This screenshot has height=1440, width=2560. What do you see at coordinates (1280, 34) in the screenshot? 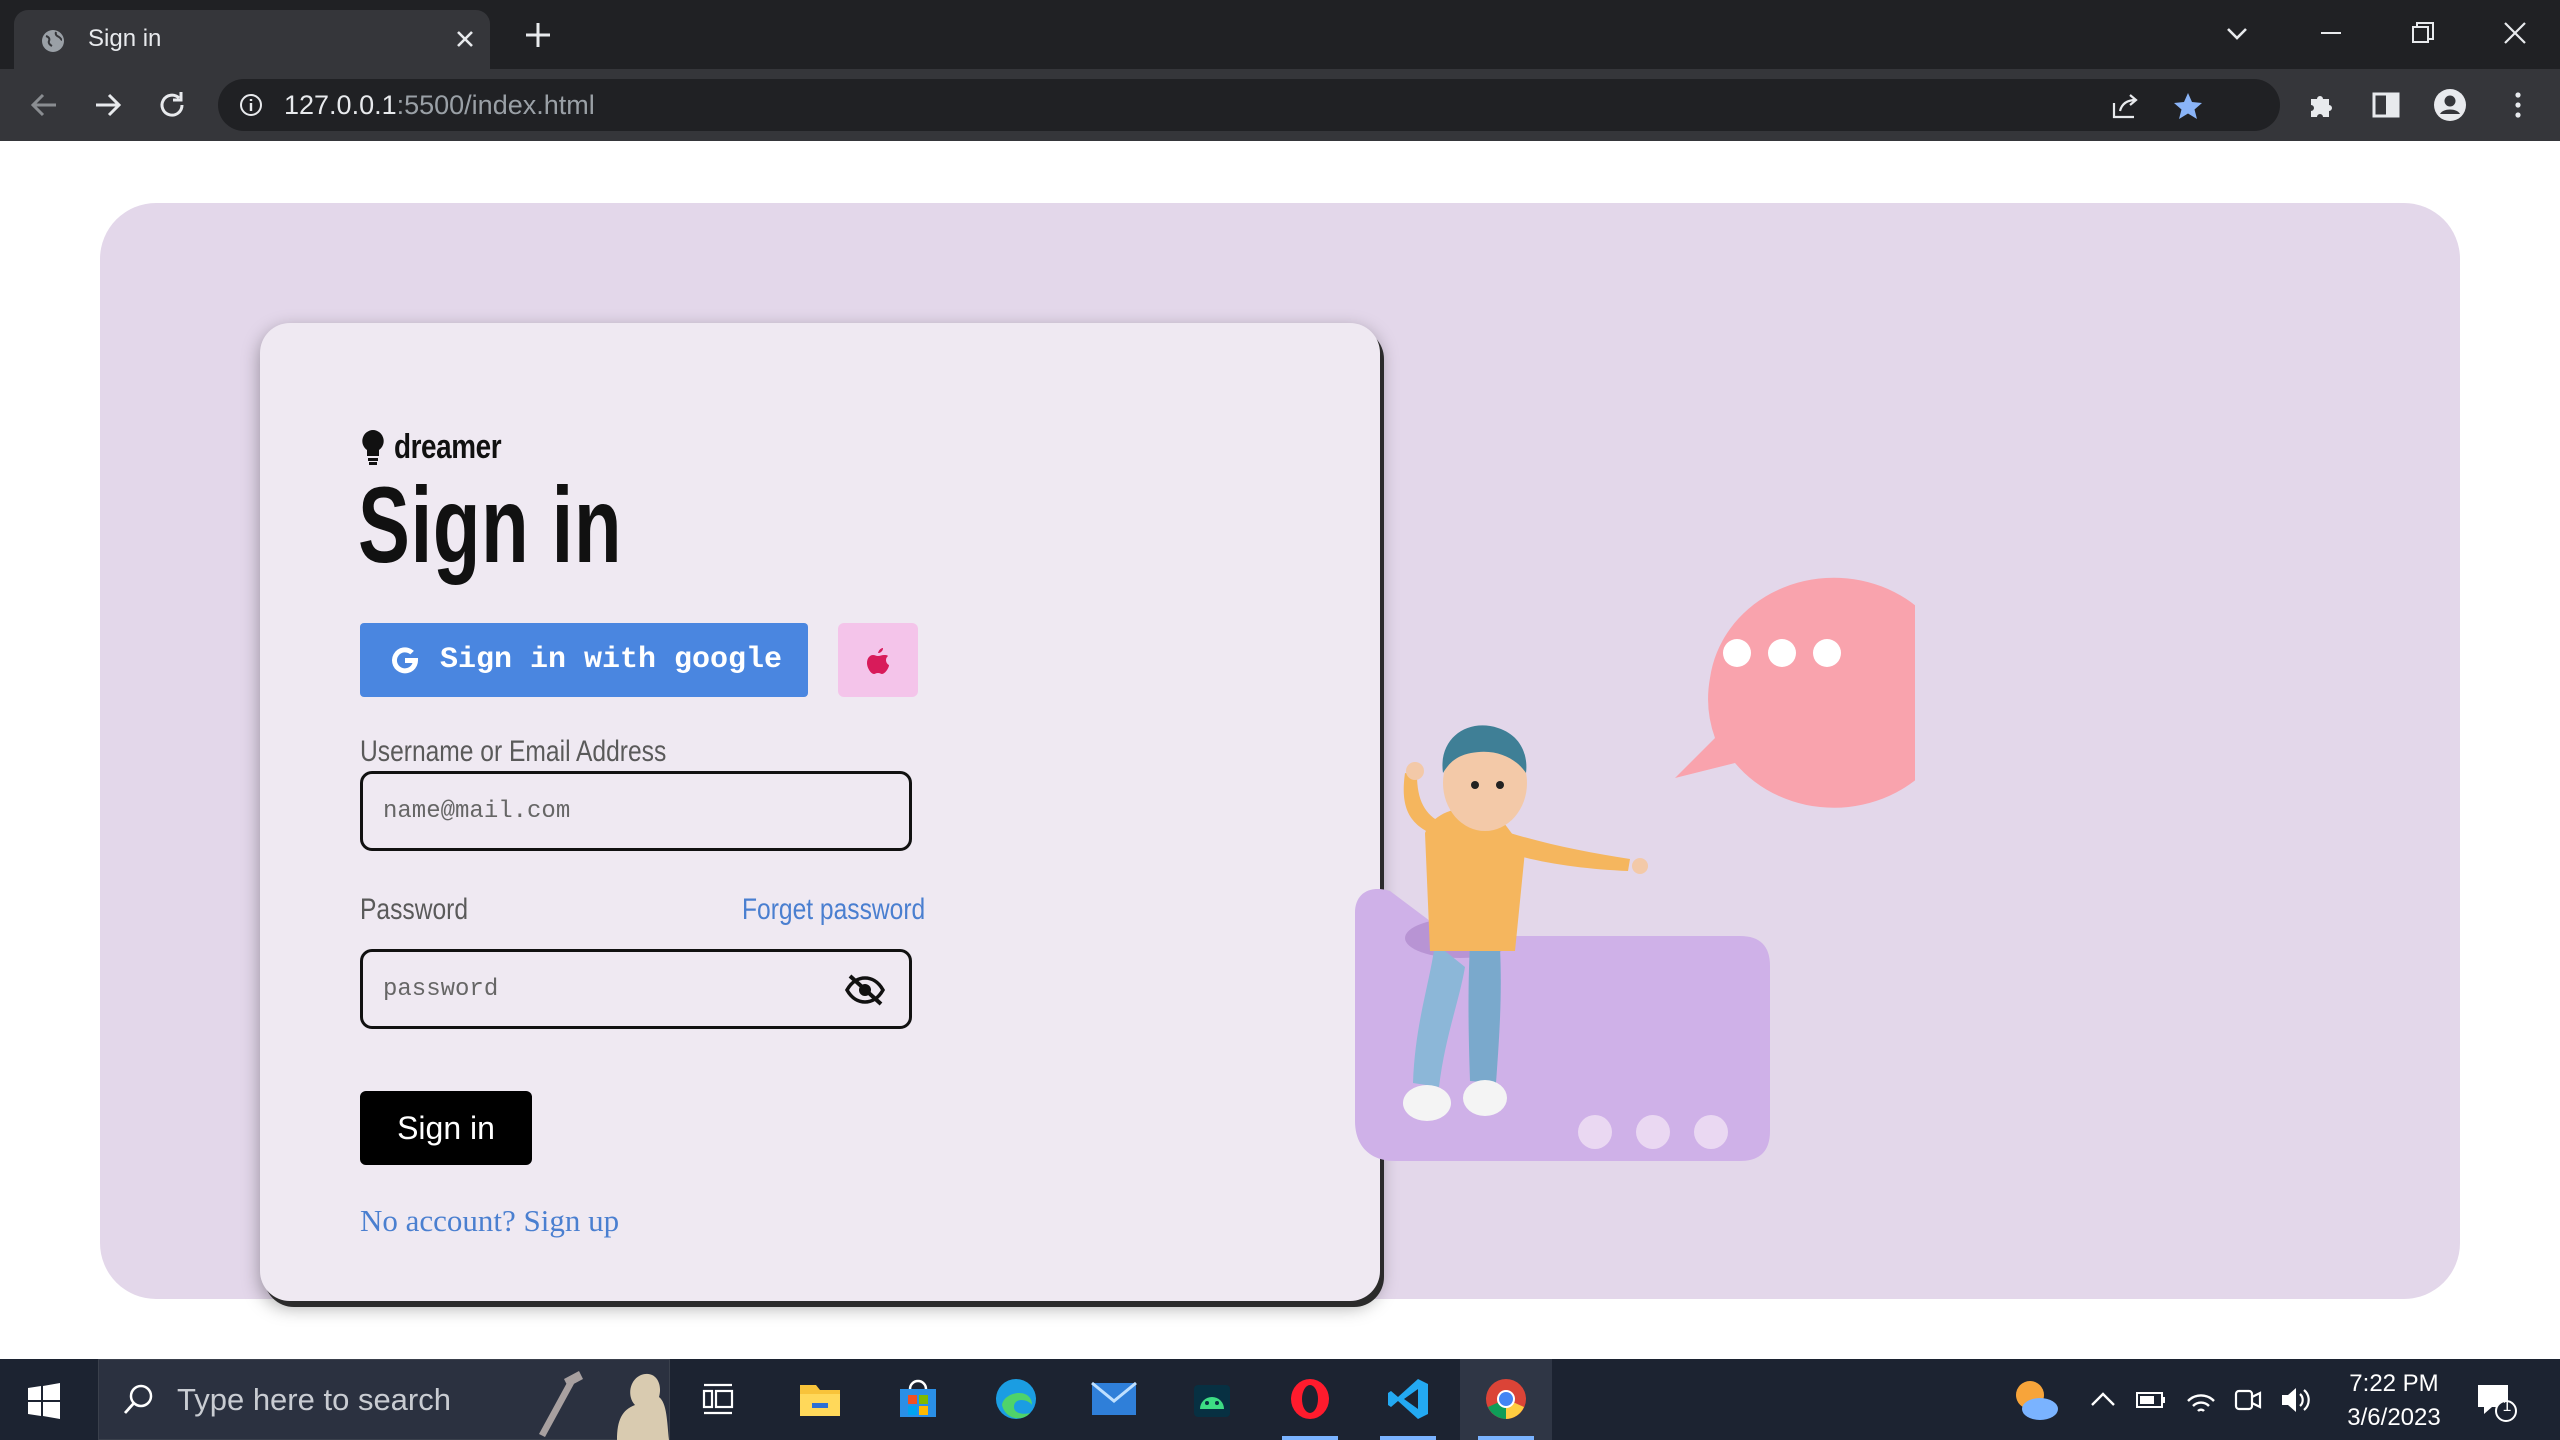
I see `browser-tab-bar: Sign in` at bounding box center [1280, 34].